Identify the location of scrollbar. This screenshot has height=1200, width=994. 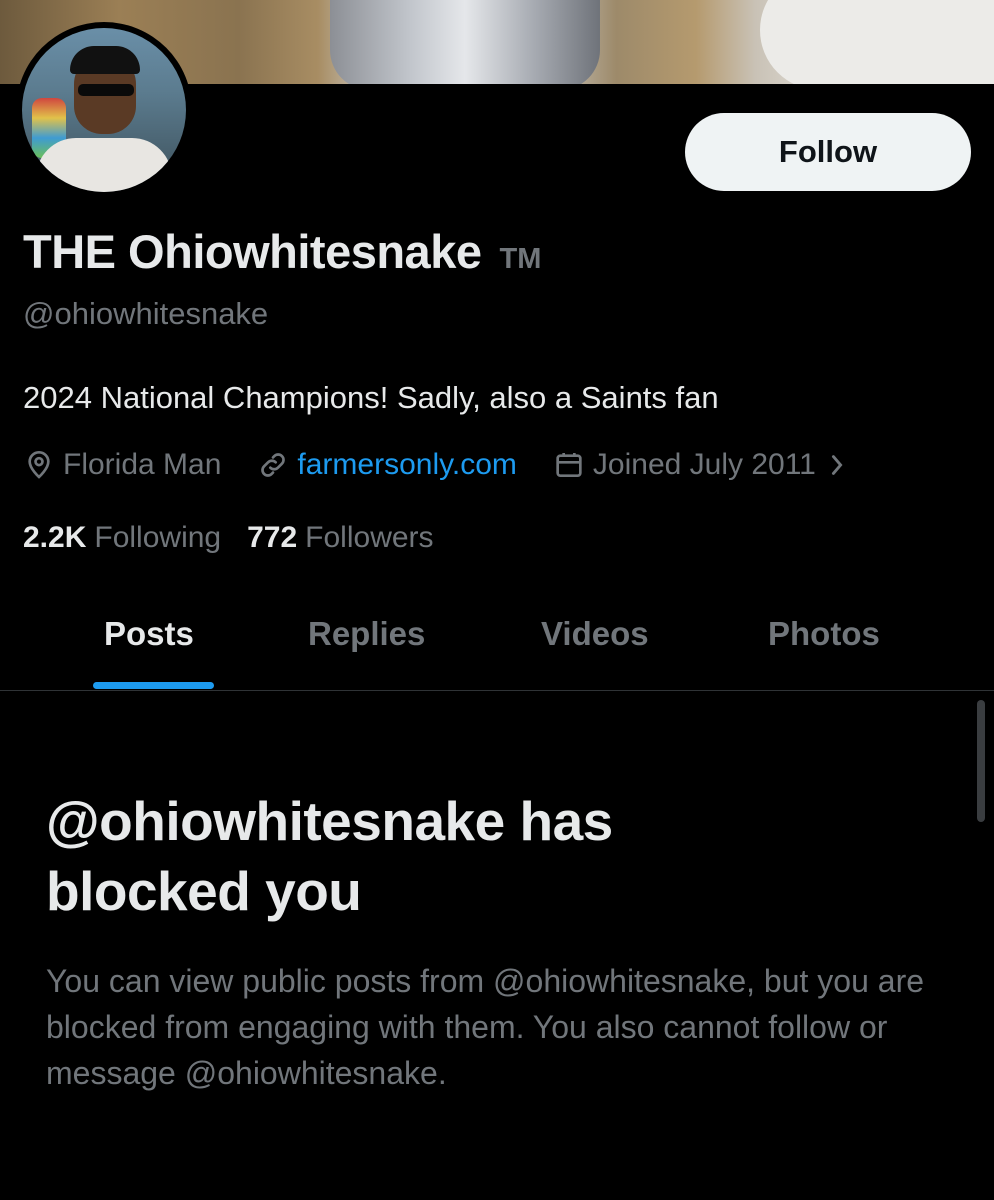
(981, 761).